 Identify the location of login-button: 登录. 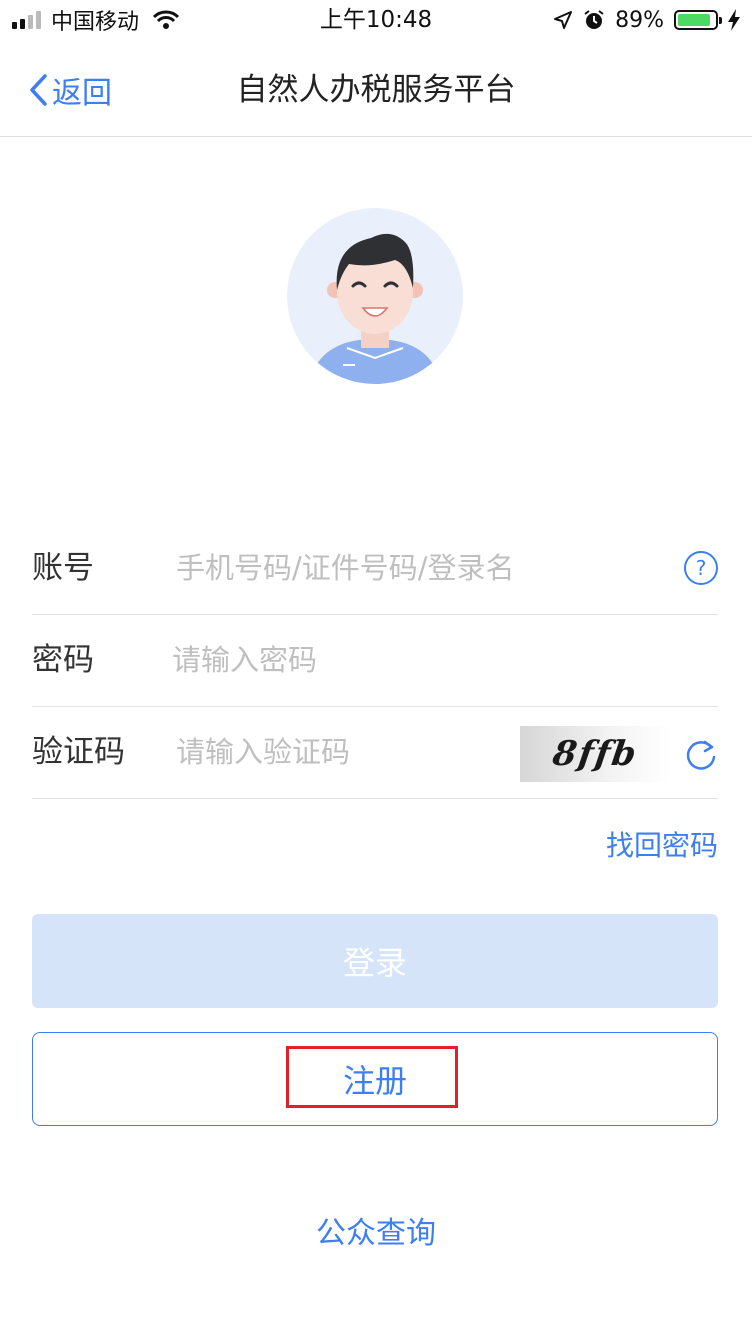
(375, 961).